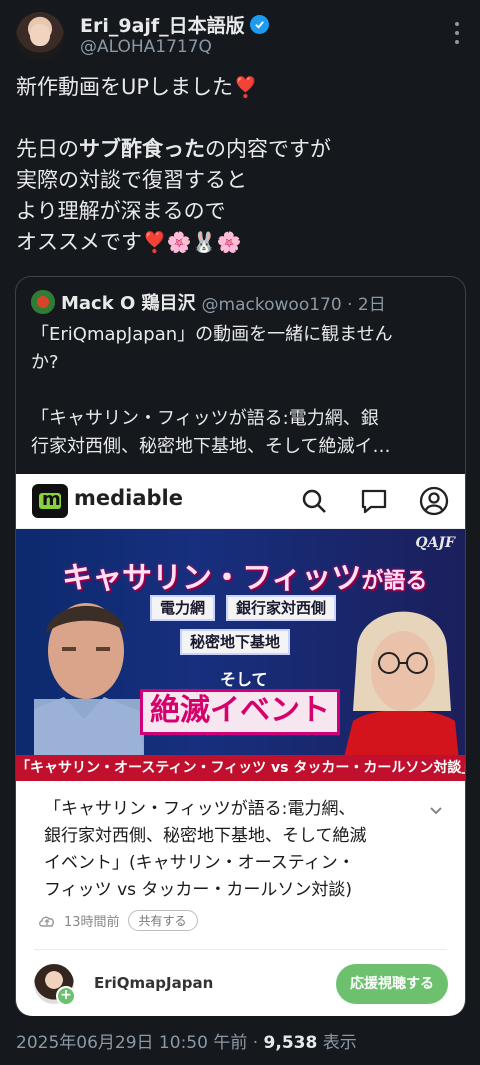 The image size is (480, 1065). What do you see at coordinates (392, 984) in the screenshot?
I see `support-watch-button: 応援視聴する` at bounding box center [392, 984].